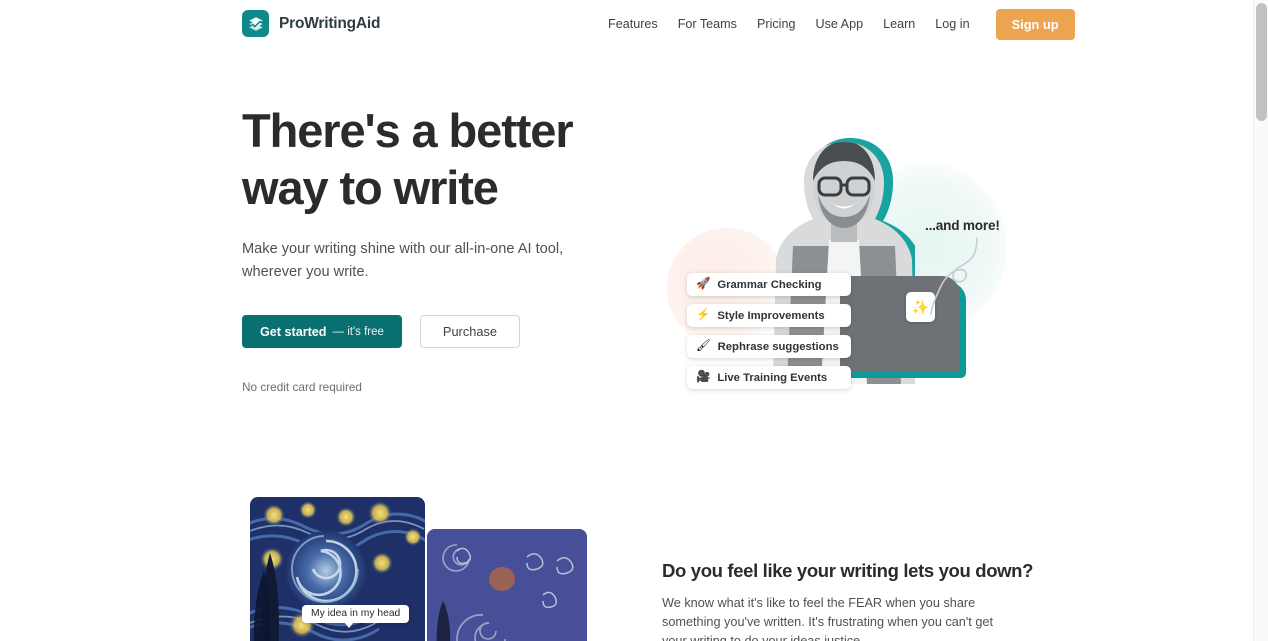  I want to click on chip-label-grammar-checking: Grammar Checking, so click(769, 284).